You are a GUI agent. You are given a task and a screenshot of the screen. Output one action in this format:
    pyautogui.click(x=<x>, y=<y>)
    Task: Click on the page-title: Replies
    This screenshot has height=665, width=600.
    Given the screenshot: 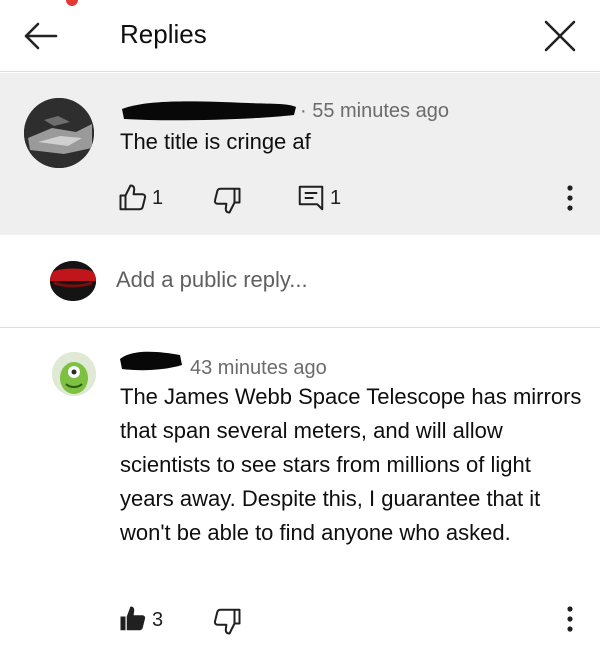 What is the action you would take?
    pyautogui.click(x=163, y=34)
    